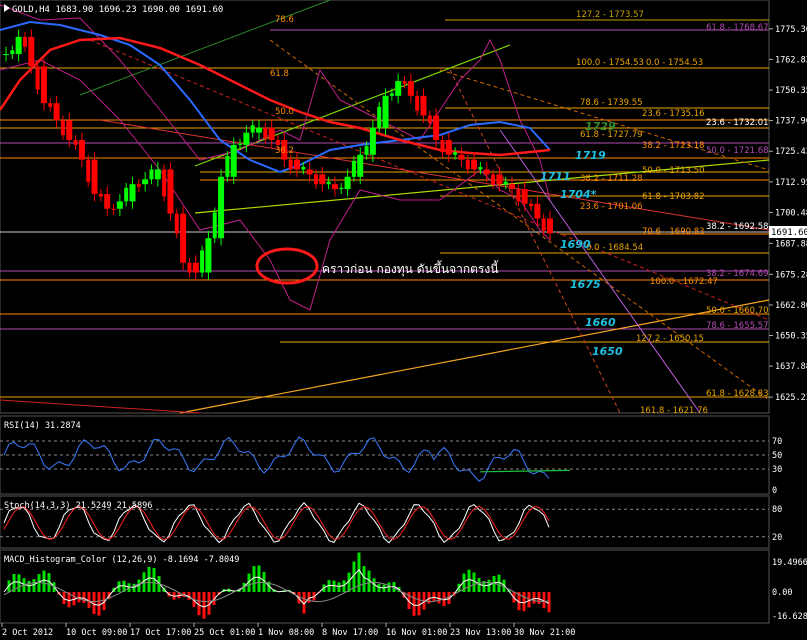 This screenshot has height=640, width=807. Describe the element at coordinates (673, 114) in the screenshot. I see `fib-label: 23.6 - 1735.16` at that location.